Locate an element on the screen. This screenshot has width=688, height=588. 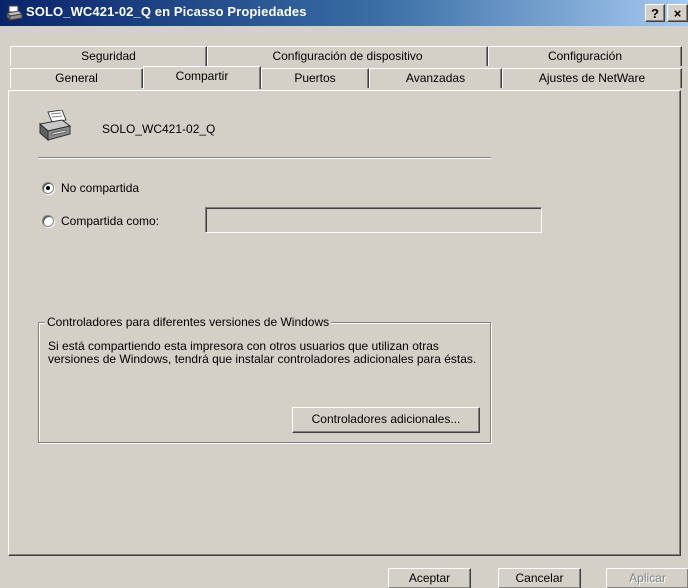
compartida-como-radio is located at coordinates (48, 221).